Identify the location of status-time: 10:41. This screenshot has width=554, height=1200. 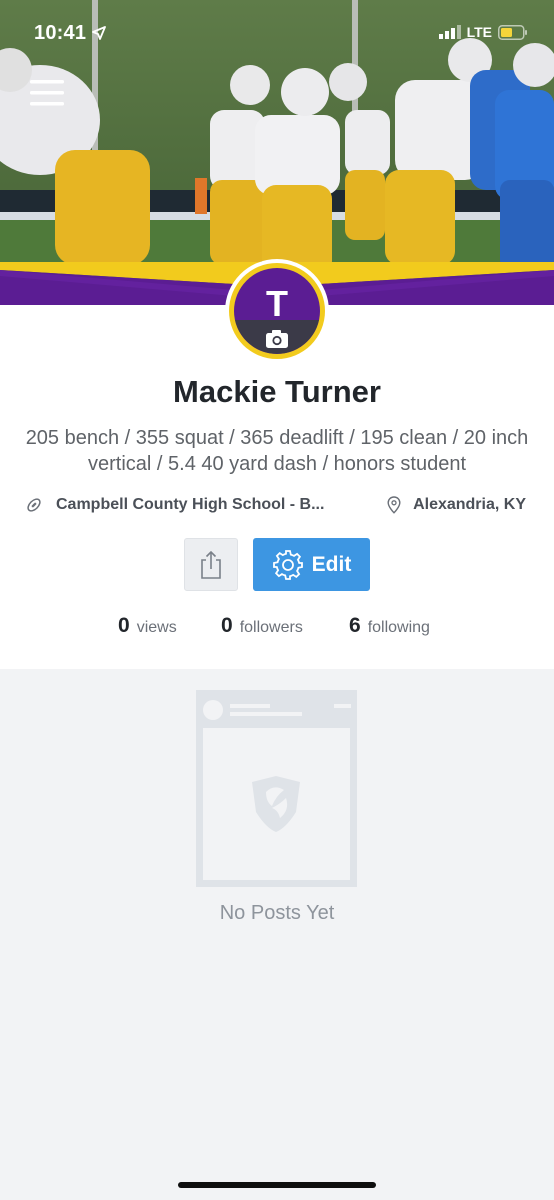
(60, 33).